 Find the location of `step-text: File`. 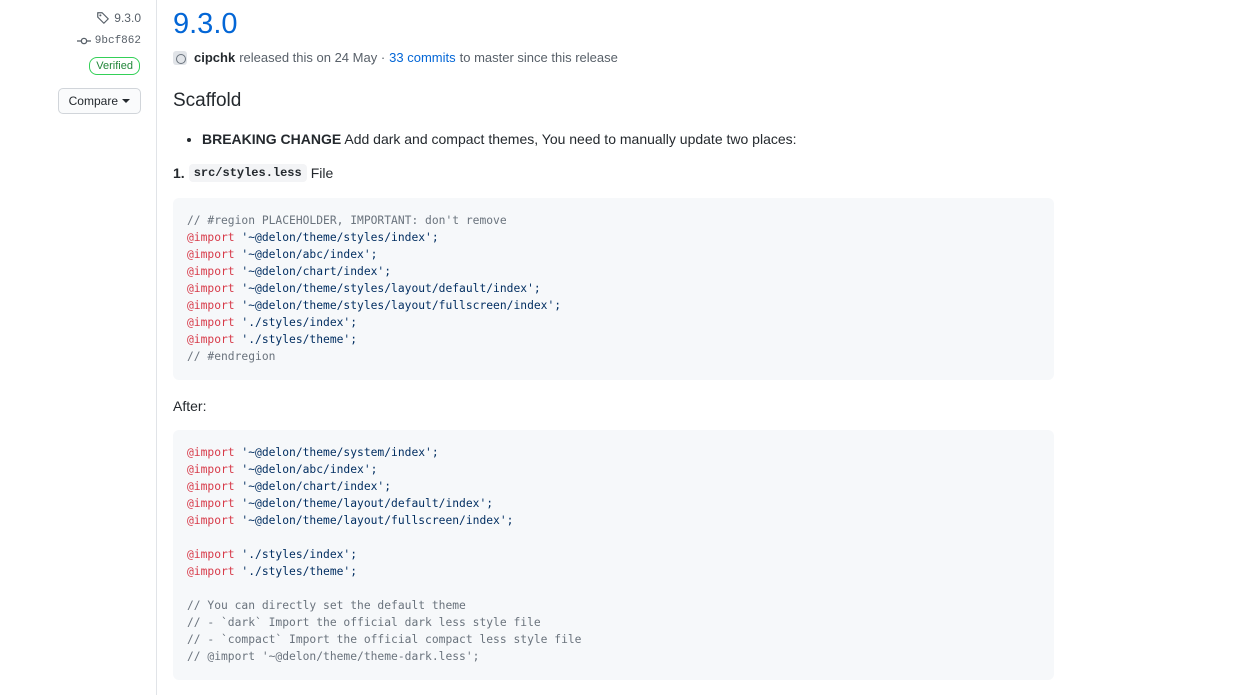

step-text: File is located at coordinates (322, 173).